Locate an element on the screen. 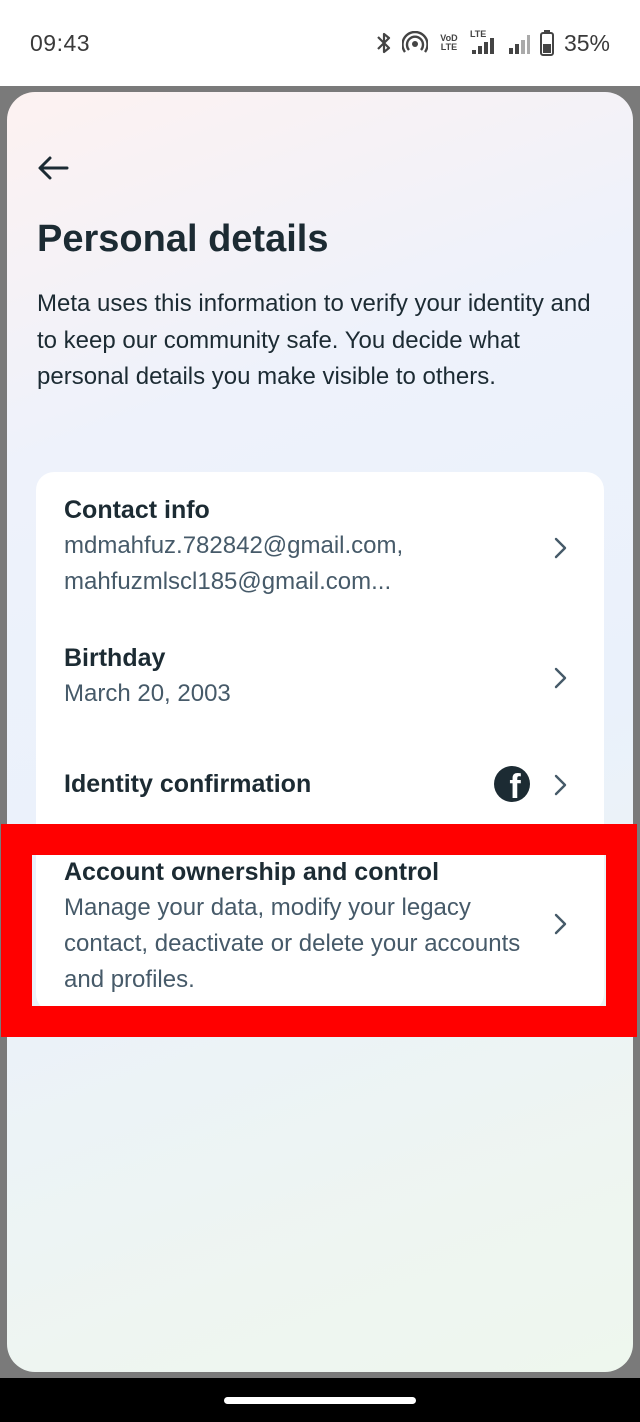 The height and width of the screenshot is (1422, 640). list-item-identity-confirmation: Identity confirmation f is located at coordinates (320, 784).